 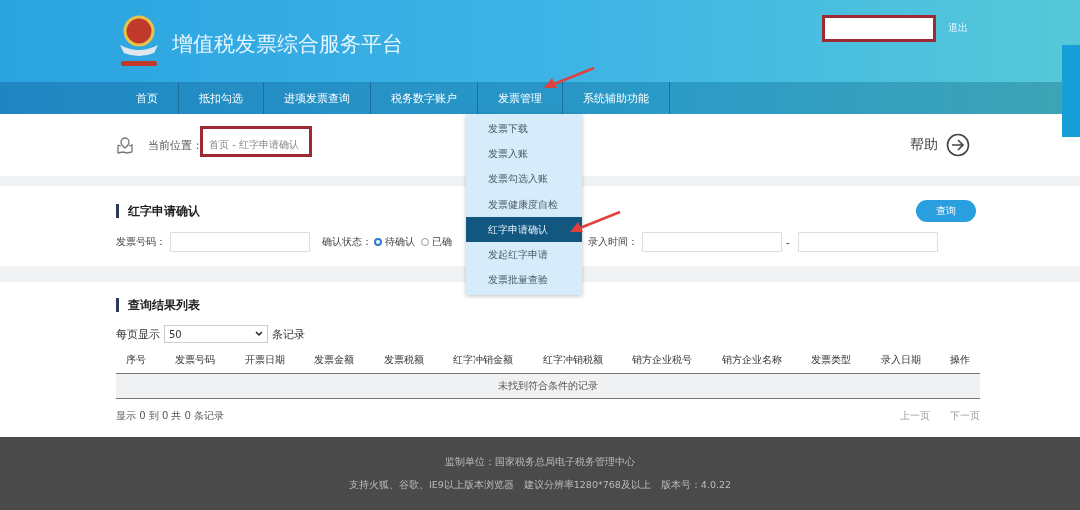 I want to click on chevron-down-icon, so click(x=259, y=334).